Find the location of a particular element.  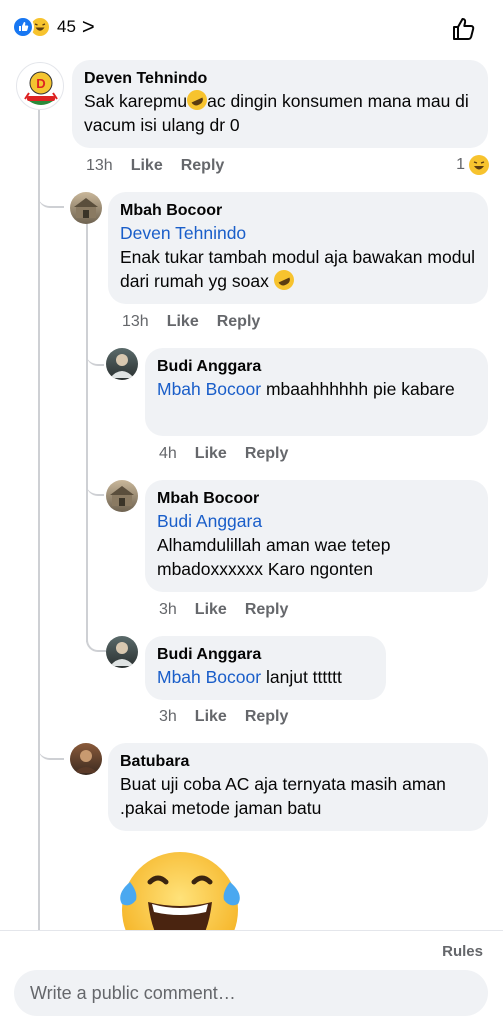

thumbs-up-icon is located at coordinates (464, 29).